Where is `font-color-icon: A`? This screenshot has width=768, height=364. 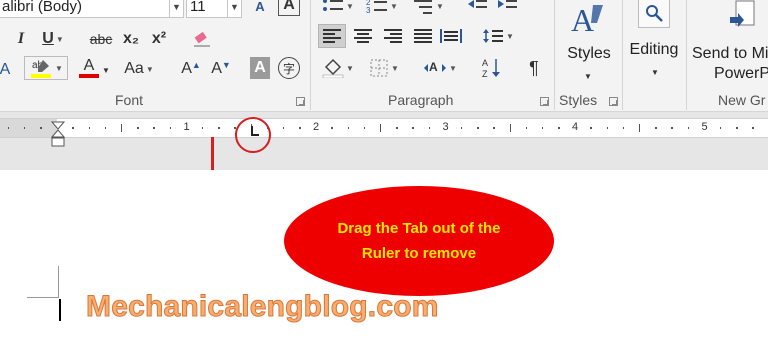 font-color-icon: A is located at coordinates (89, 65).